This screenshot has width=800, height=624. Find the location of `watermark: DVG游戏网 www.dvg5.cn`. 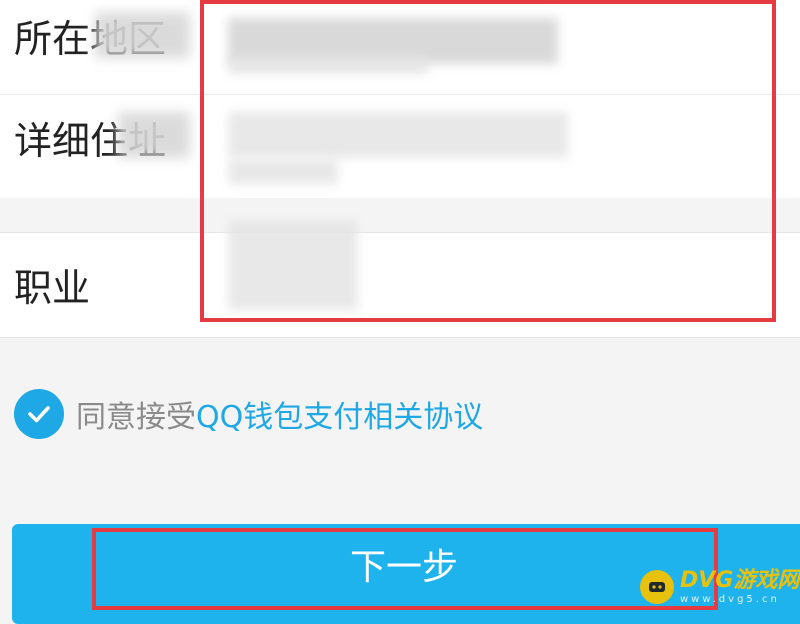

watermark: DVG游戏网 www.dvg5.cn is located at coordinates (719, 587).